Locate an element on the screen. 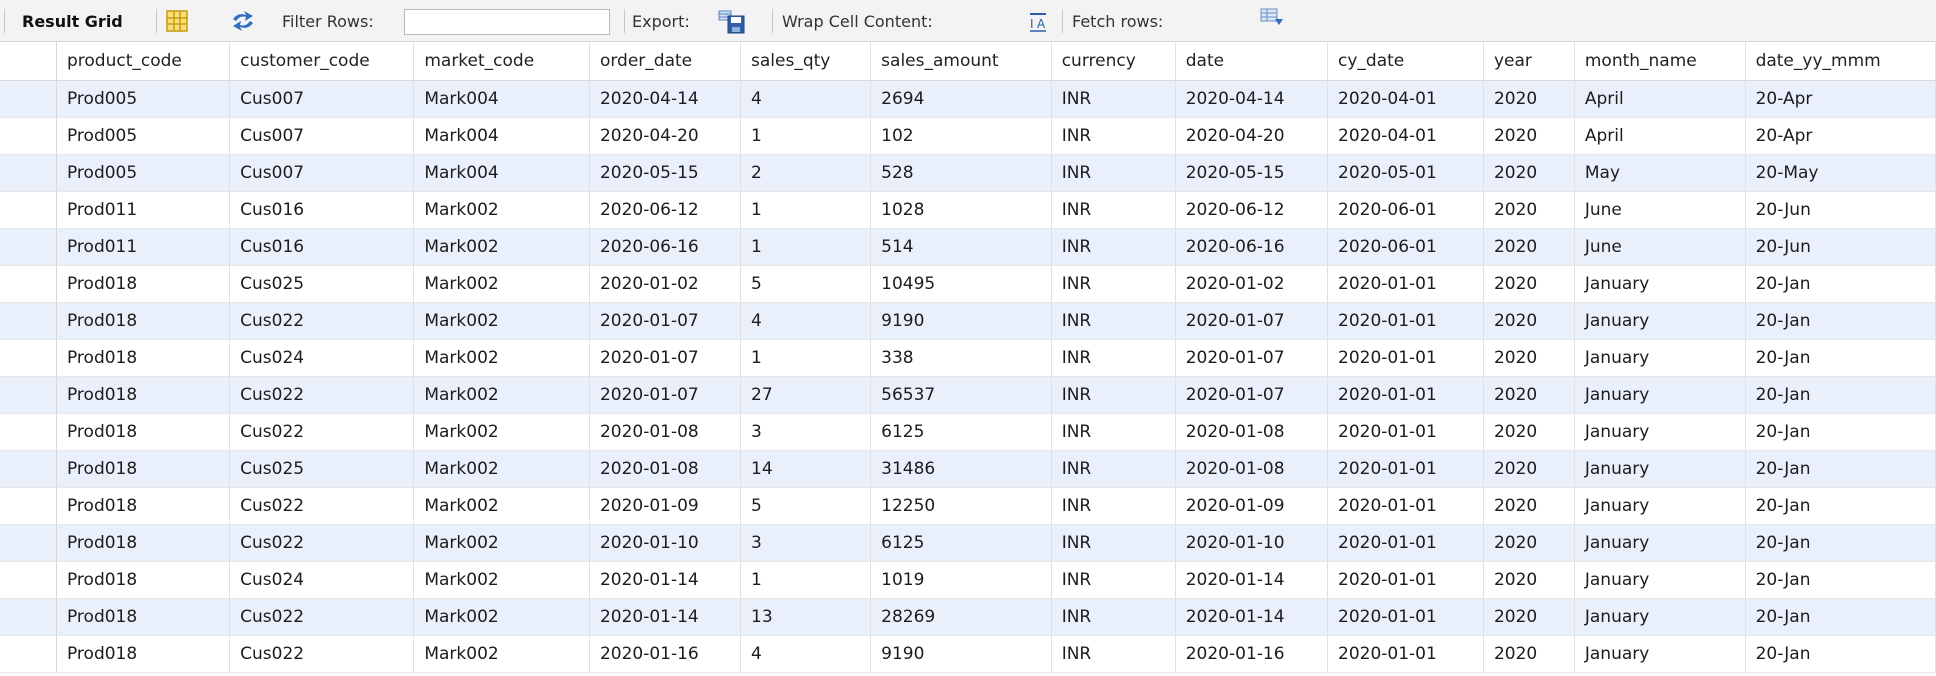 The width and height of the screenshot is (1936, 676). table-cell: 2020-04-14 is located at coordinates (1252, 99).